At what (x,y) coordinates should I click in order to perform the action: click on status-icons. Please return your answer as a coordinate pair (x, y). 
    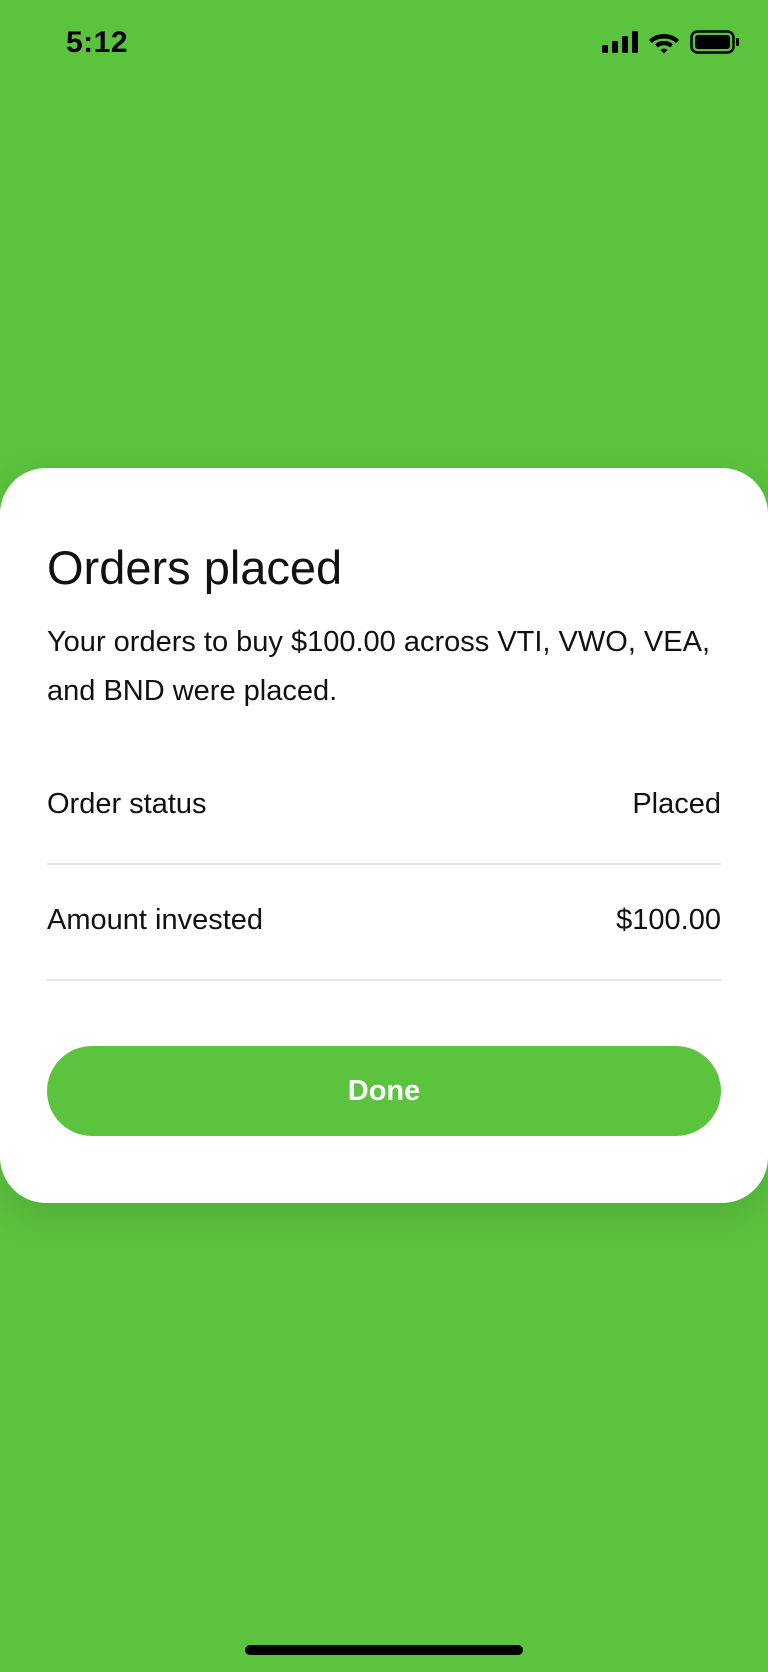
    Looking at the image, I should click on (671, 42).